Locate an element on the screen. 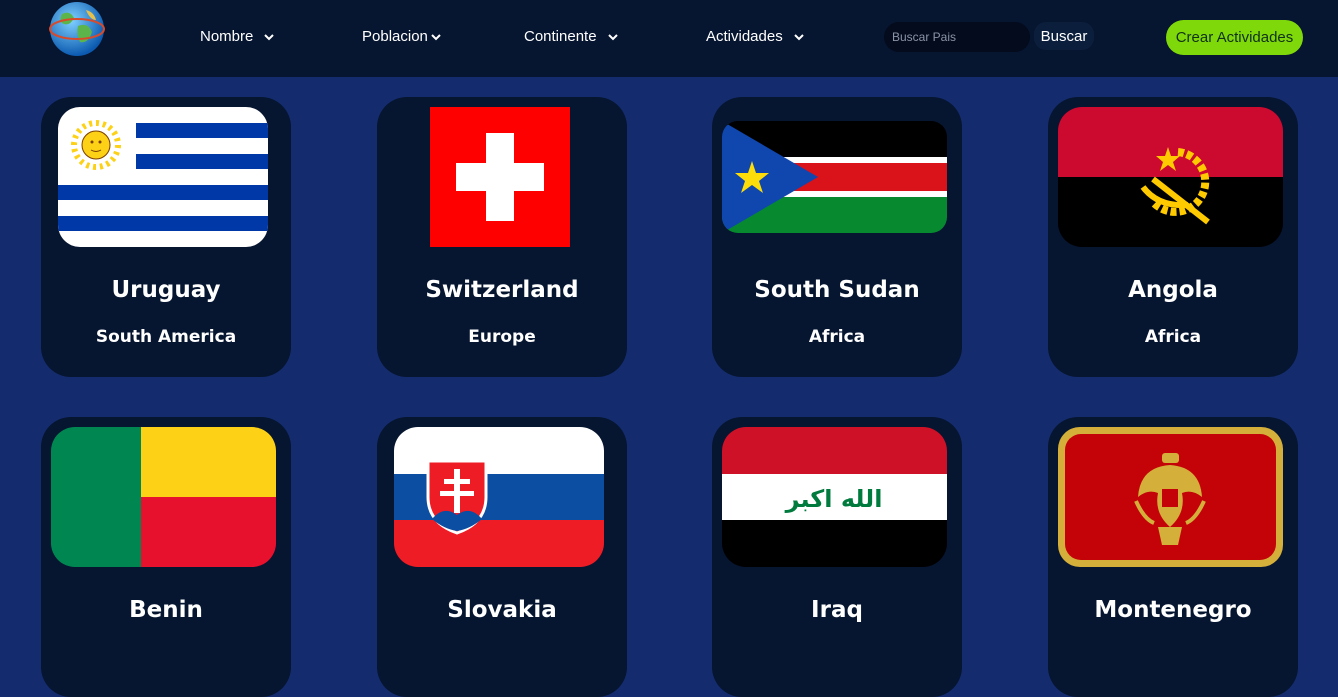  filter-continente-label: Continente is located at coordinates (560, 36).